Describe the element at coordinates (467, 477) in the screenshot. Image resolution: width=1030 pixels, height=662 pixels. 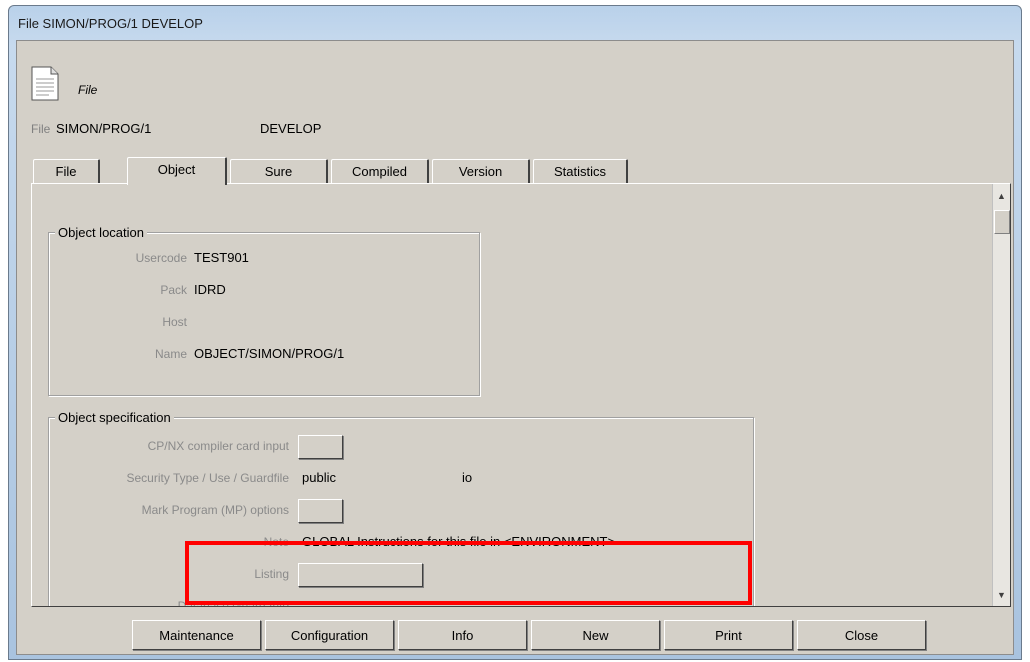
I see `security-use-value: io` at that location.